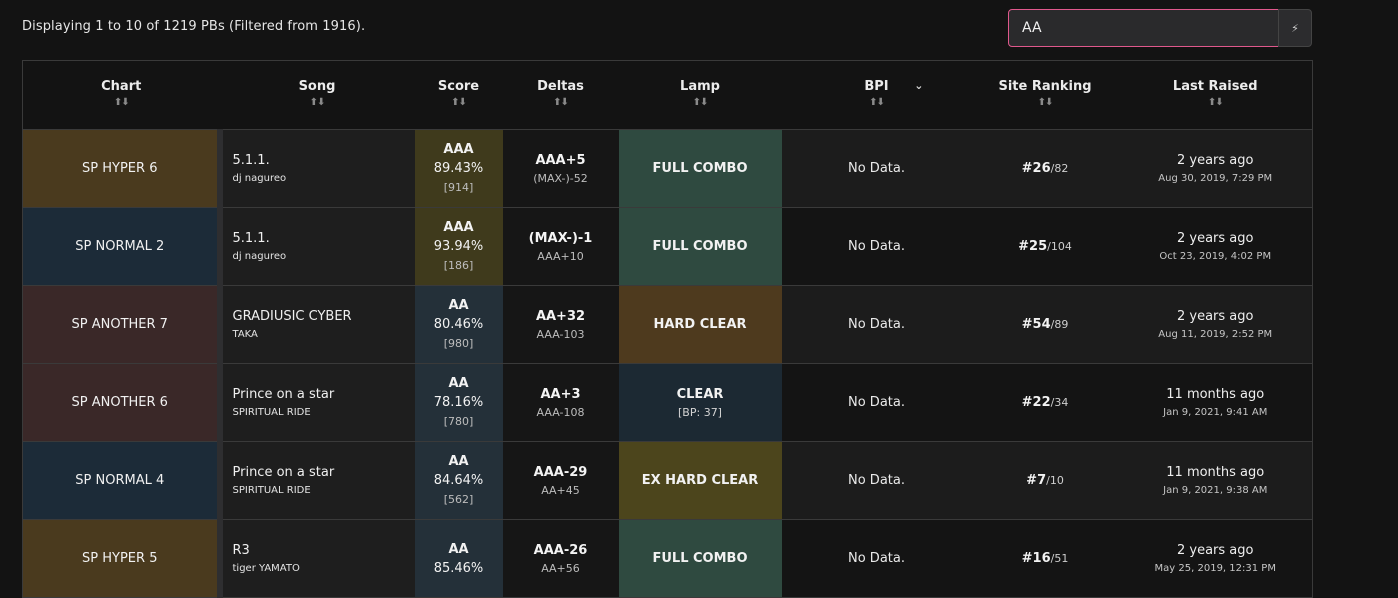 This screenshot has height=598, width=1398. Describe the element at coordinates (1036, 402) in the screenshot. I see `rank-position: #22` at that location.